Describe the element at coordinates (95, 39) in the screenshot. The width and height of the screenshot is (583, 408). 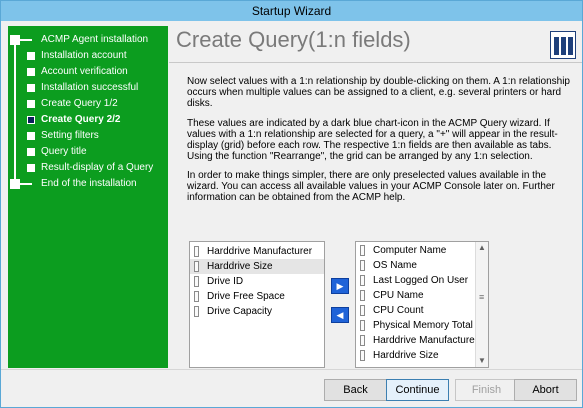
I see `step-label: ACMP Agent installation` at that location.